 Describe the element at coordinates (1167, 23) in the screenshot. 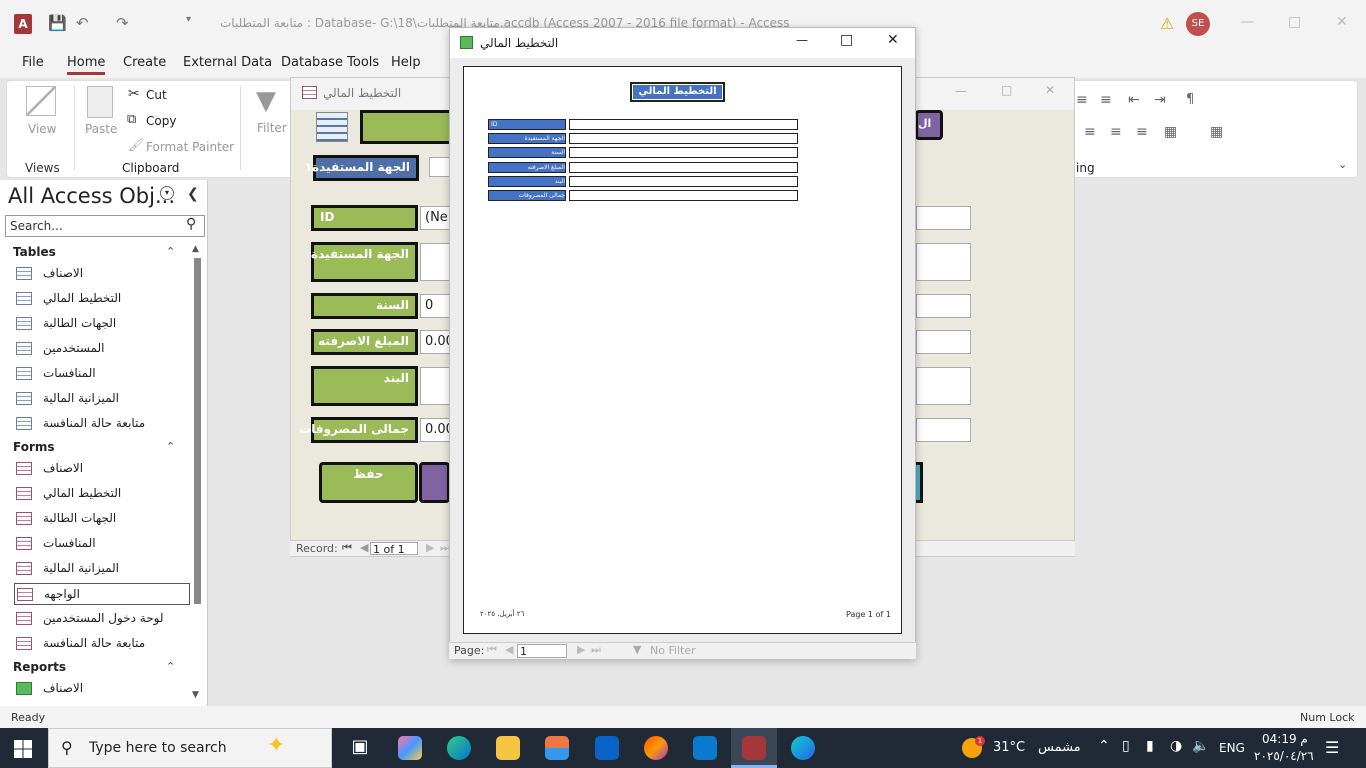

I see `warning-icon: ⚠` at that location.